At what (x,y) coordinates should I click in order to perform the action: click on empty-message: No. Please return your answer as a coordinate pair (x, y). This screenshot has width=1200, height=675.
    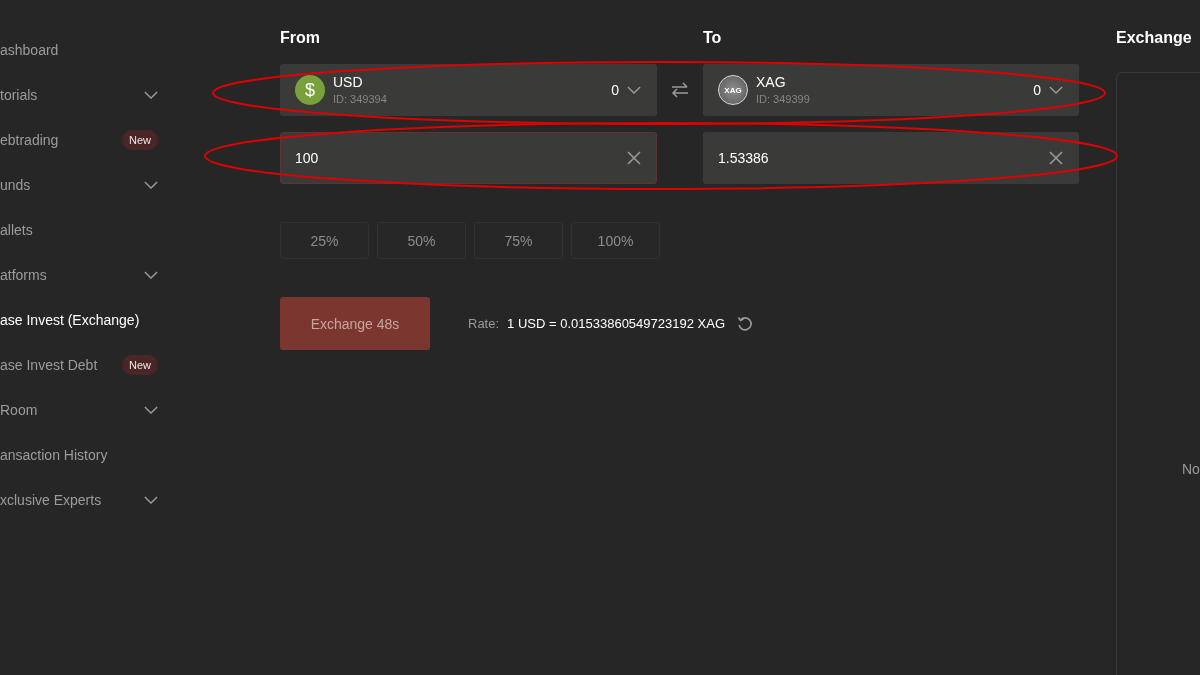
    Looking at the image, I should click on (1191, 469).